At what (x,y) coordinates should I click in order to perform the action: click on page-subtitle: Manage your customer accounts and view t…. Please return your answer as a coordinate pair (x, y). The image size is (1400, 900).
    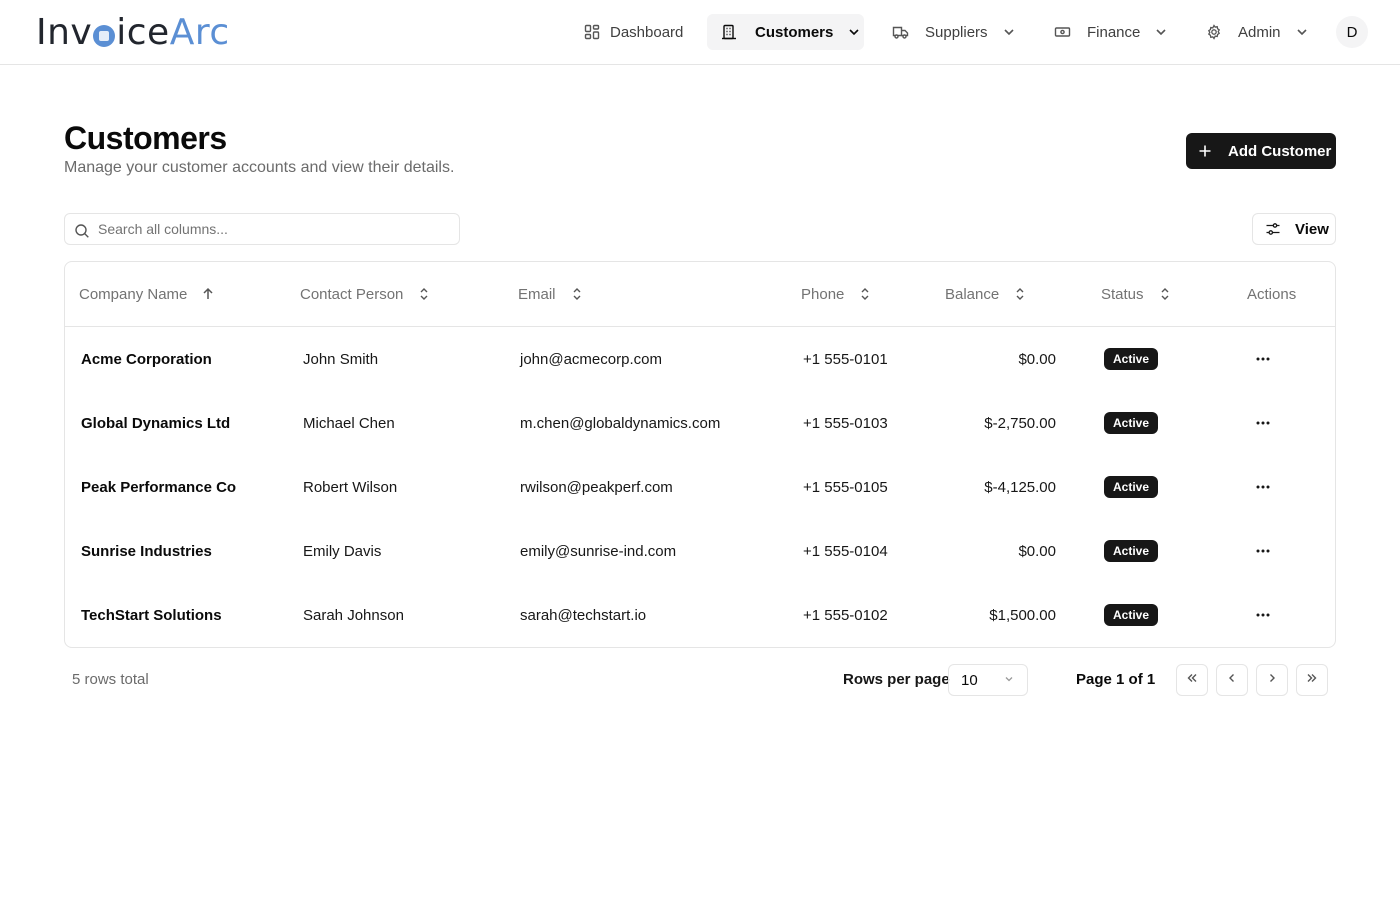
    Looking at the image, I should click on (259, 167).